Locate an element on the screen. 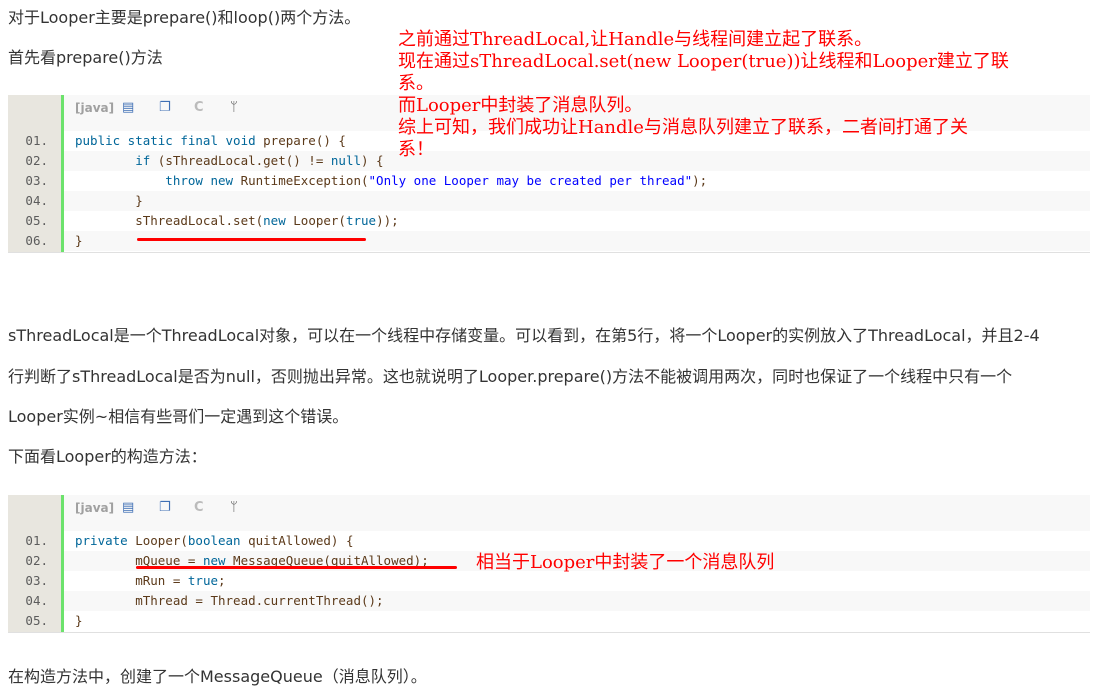 The height and width of the screenshot is (694, 1106). code-content: sThreadLocal.set(new Looper(true)); is located at coordinates (577, 221).